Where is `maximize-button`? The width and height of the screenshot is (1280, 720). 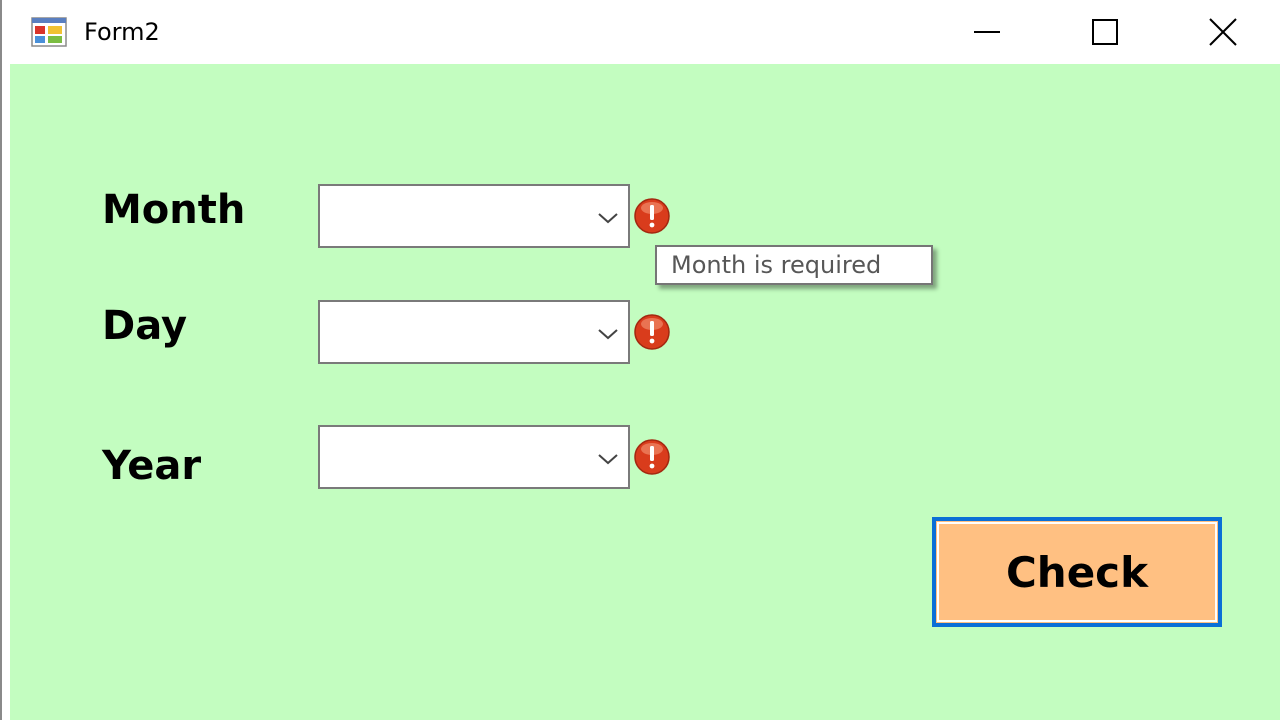 maximize-button is located at coordinates (1105, 32).